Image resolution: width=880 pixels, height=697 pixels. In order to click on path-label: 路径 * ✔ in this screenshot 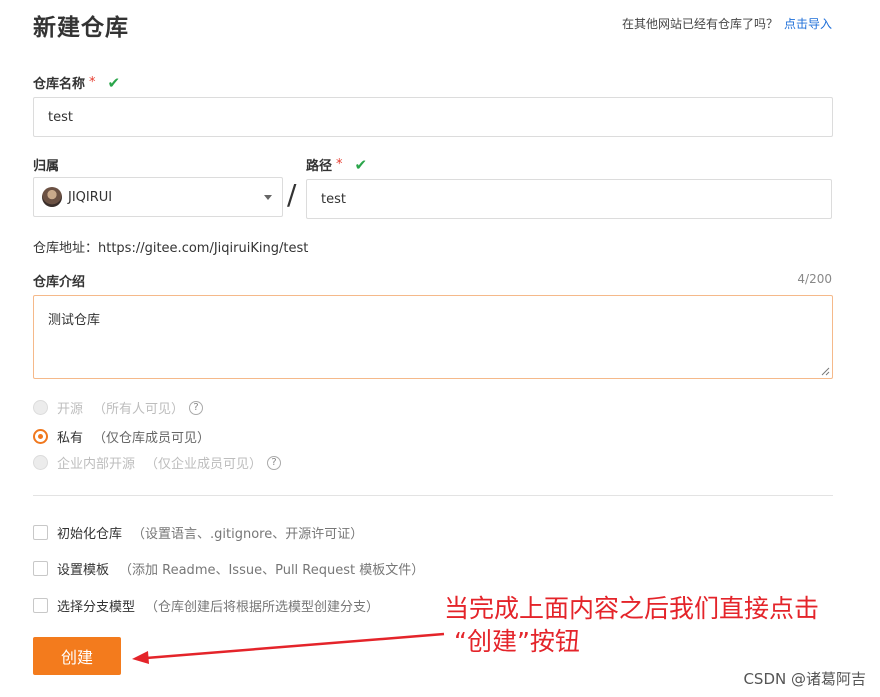, I will do `click(337, 165)`.